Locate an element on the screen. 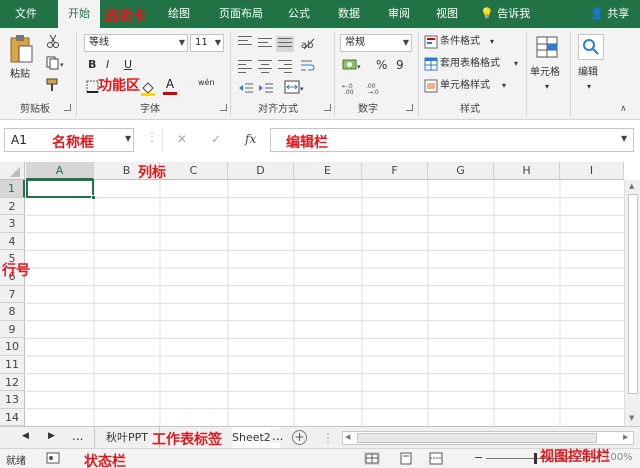  collapse-ribbon-icon: ∧ is located at coordinates (626, 109).